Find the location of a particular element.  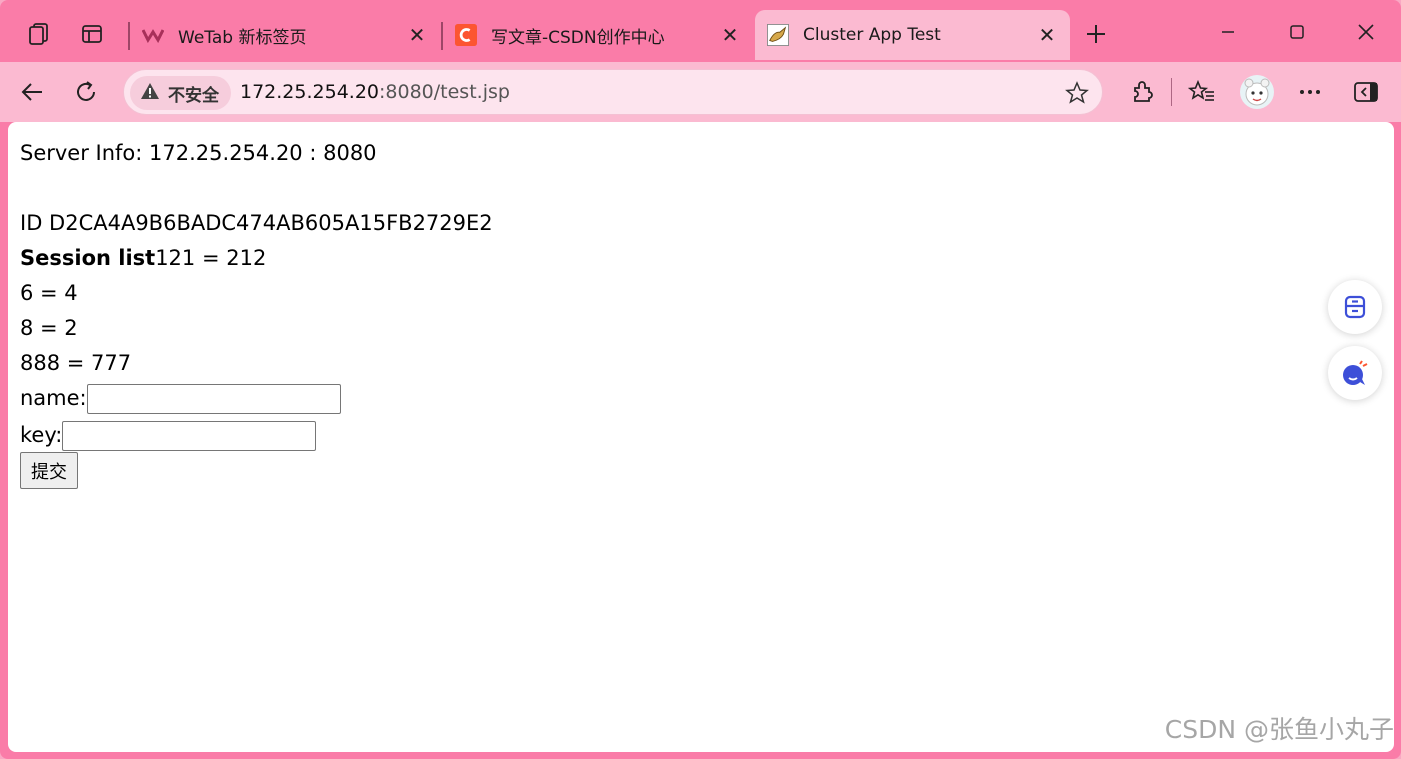

tab-cluster-app-test: Cluster App Test ✕ is located at coordinates (912, 35).